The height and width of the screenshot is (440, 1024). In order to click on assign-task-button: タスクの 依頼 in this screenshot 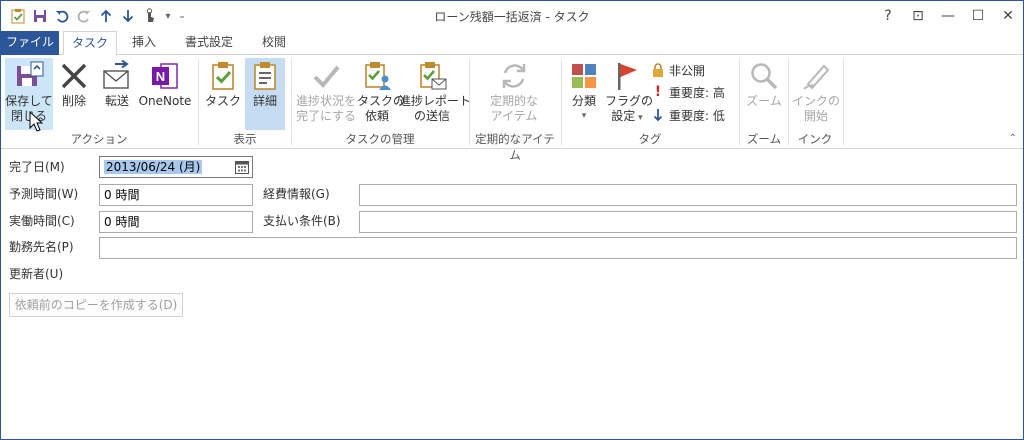, I will do `click(381, 94)`.